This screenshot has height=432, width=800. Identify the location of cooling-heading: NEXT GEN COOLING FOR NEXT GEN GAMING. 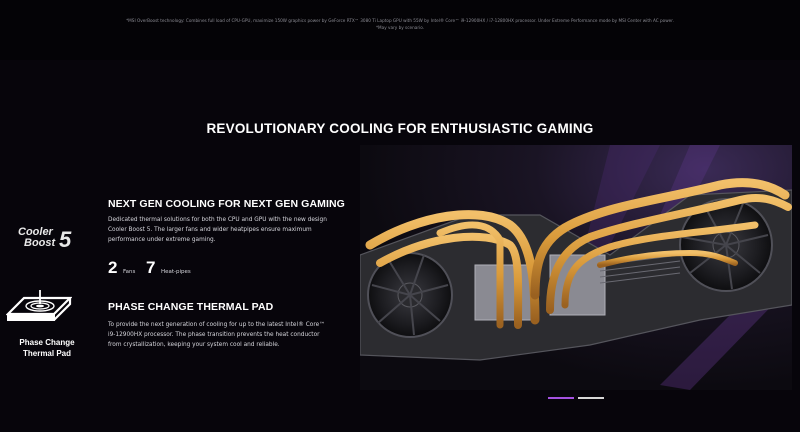
(226, 204).